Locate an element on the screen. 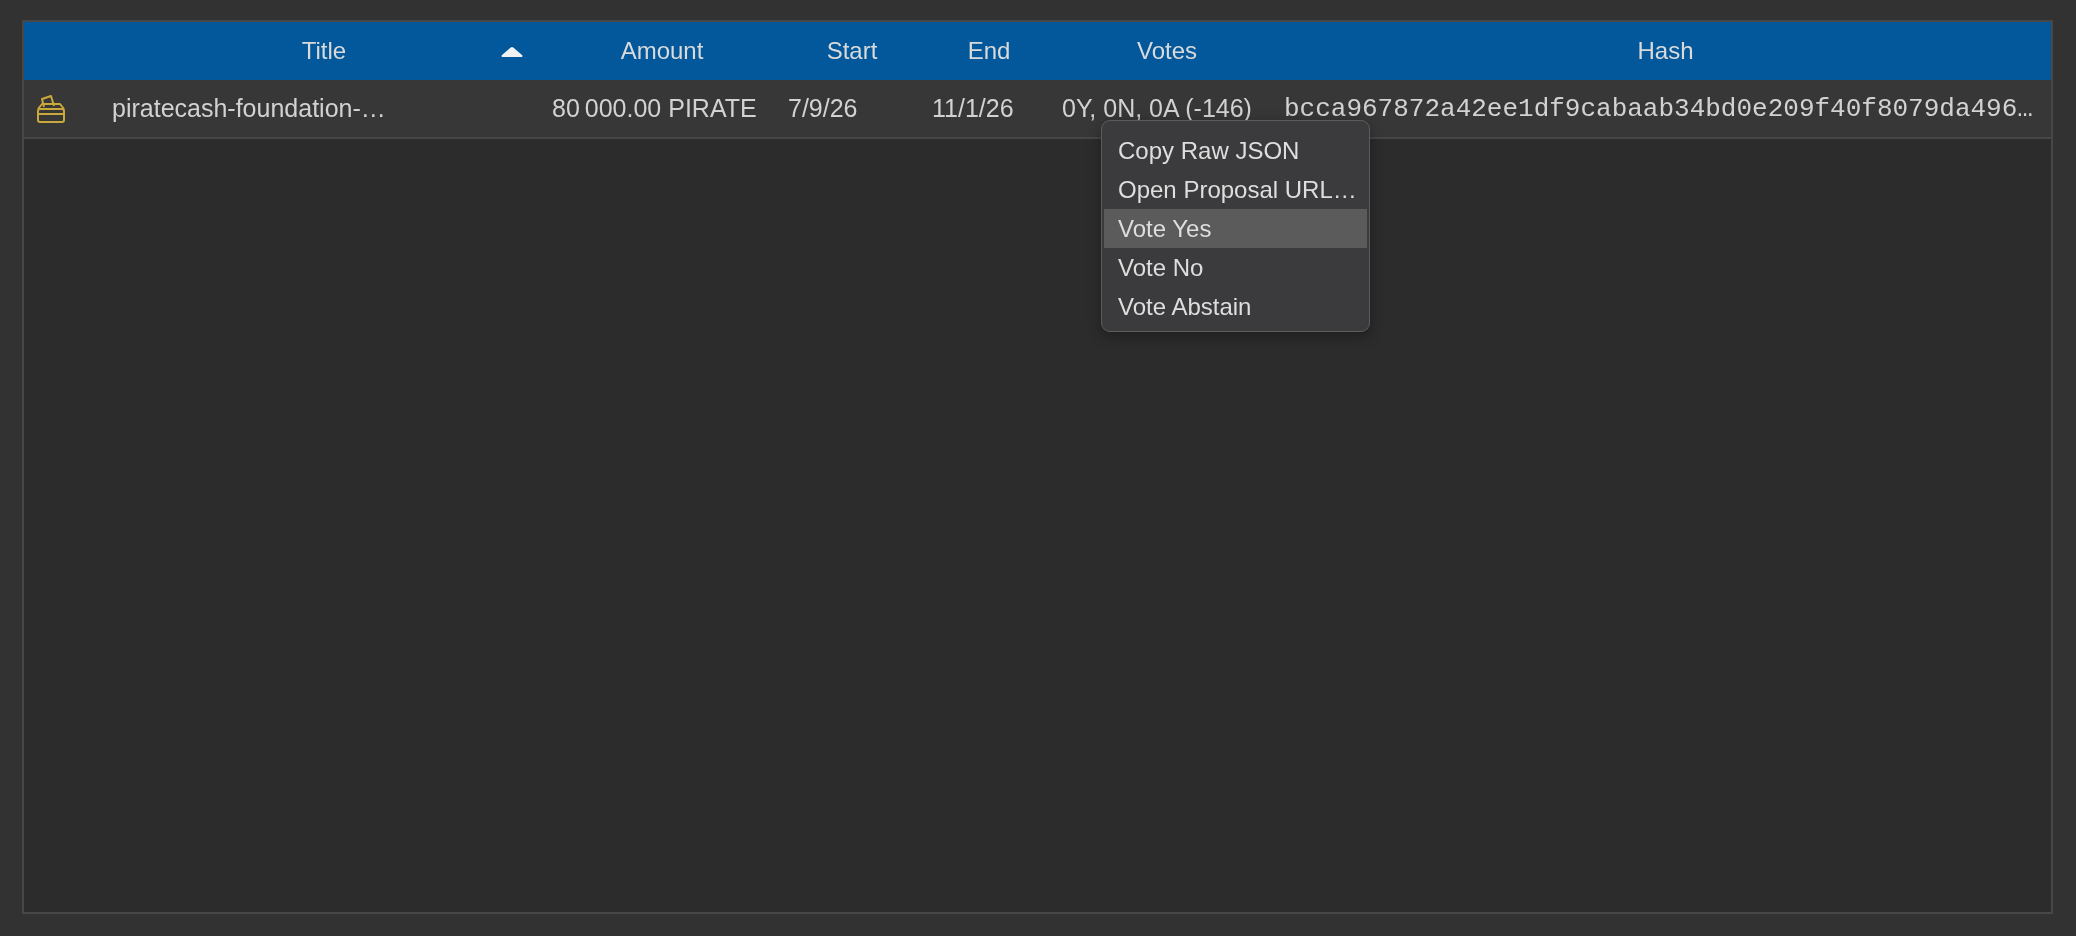  column-header: Hash is located at coordinates (1665, 51).